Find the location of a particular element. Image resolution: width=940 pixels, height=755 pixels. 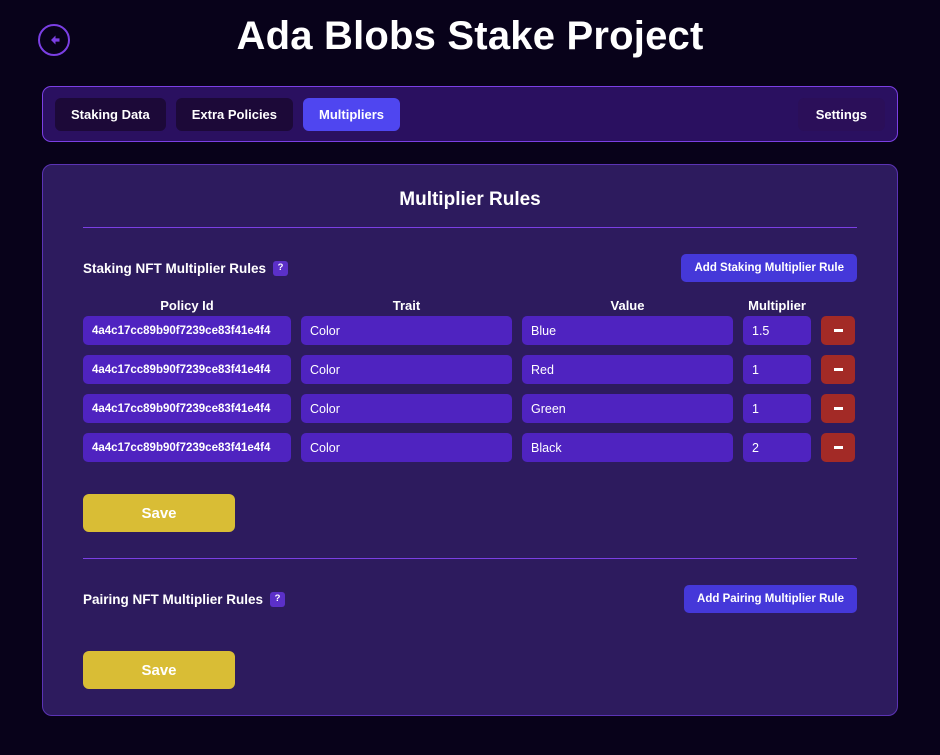

tab-multipliers: Multipliers is located at coordinates (352, 114).